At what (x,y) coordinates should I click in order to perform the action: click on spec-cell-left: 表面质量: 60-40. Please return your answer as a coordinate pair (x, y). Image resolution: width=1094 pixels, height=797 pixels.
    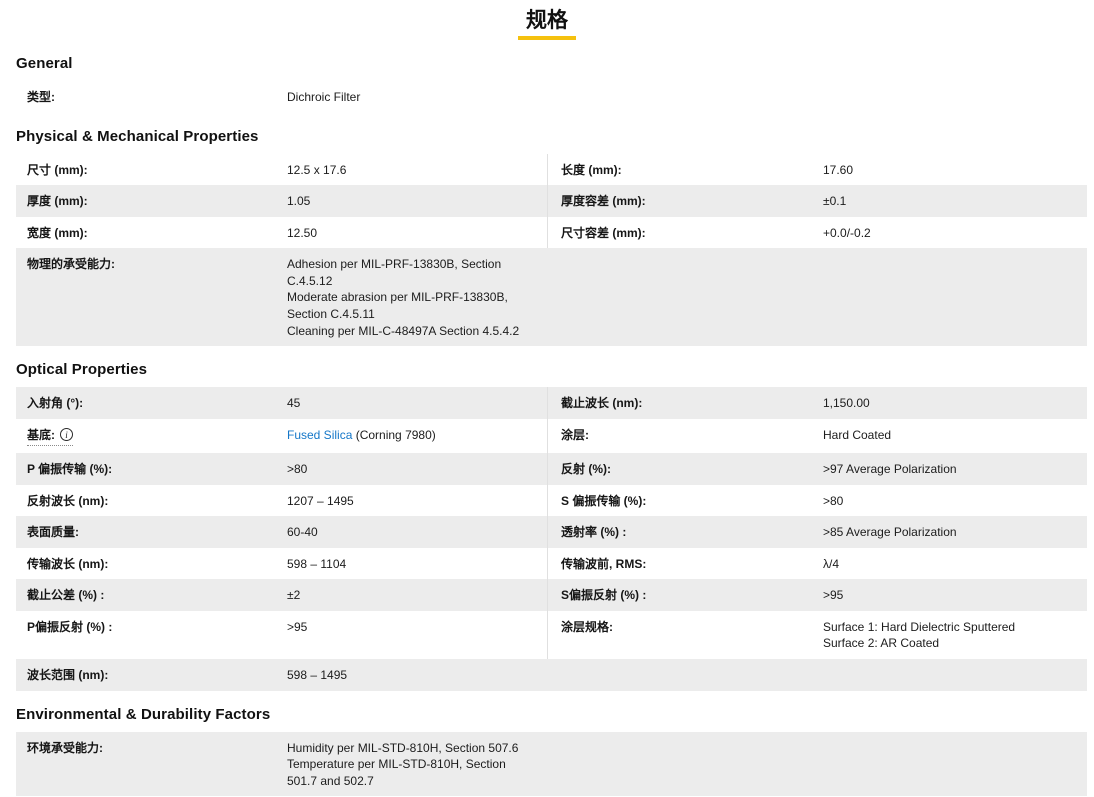
    Looking at the image, I should click on (281, 532).